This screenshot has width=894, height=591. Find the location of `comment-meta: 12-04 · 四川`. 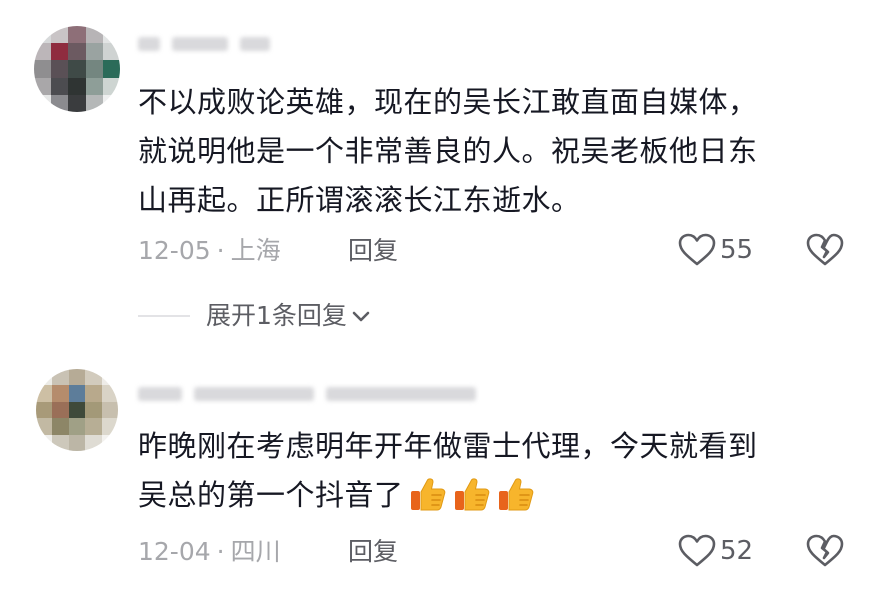

comment-meta: 12-04 · 四川 is located at coordinates (209, 552).